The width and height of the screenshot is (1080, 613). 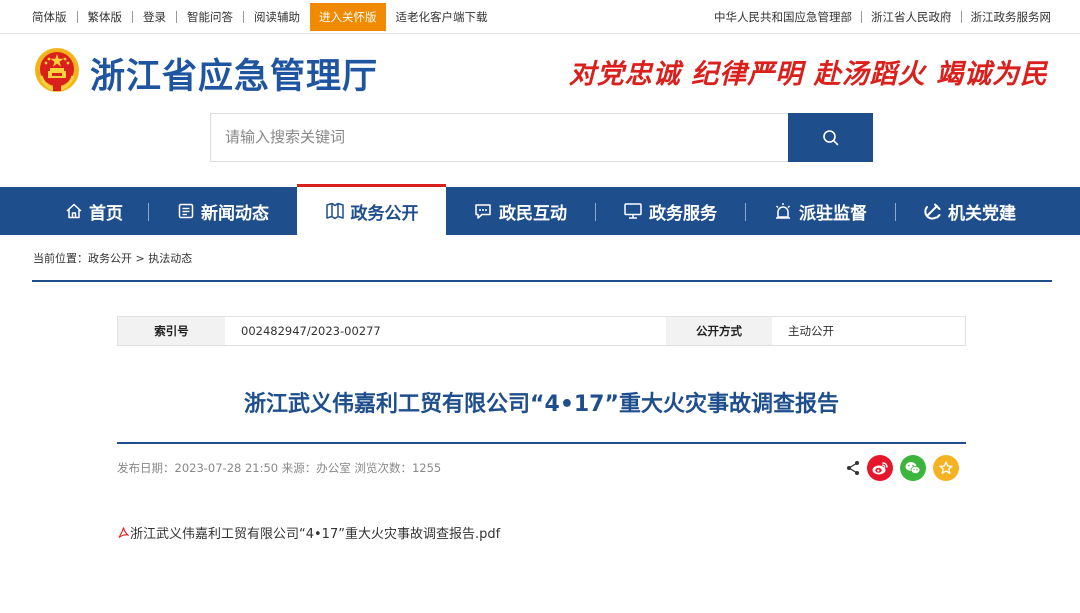 I want to click on weibo-icon, so click(x=880, y=468).